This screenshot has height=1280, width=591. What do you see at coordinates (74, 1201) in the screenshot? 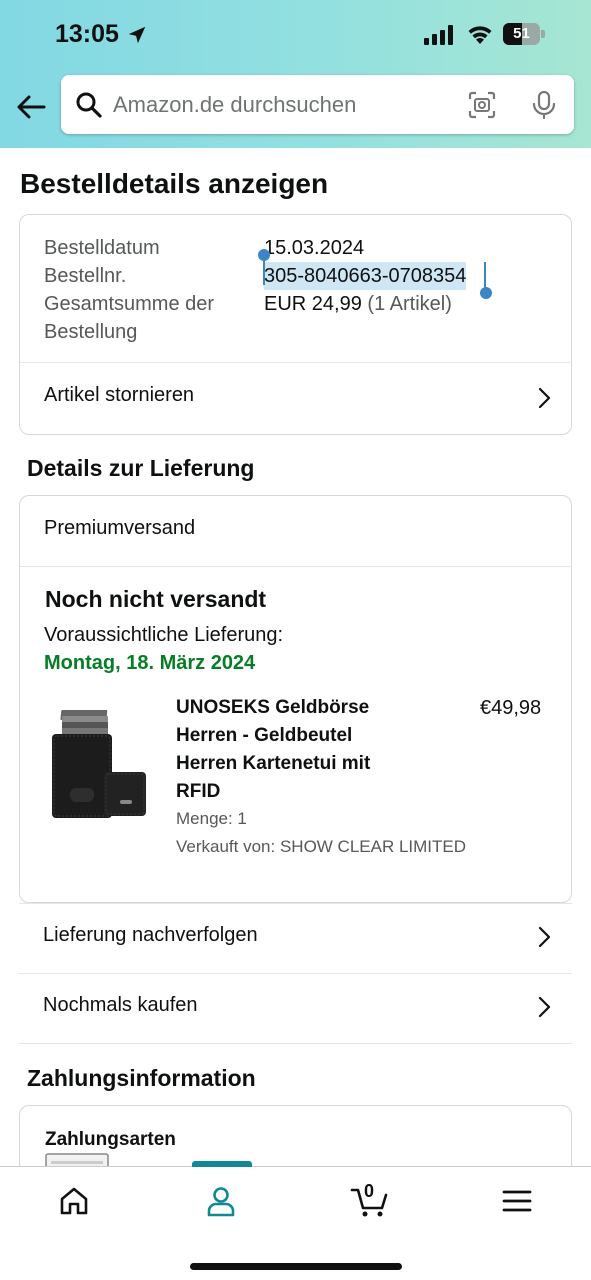
I see `home-icon` at bounding box center [74, 1201].